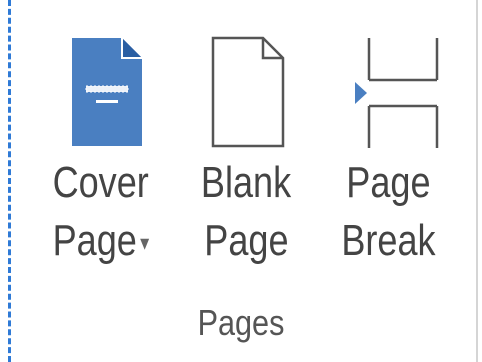 This screenshot has width=482, height=362. I want to click on blank-page-label: Blank, so click(246, 182).